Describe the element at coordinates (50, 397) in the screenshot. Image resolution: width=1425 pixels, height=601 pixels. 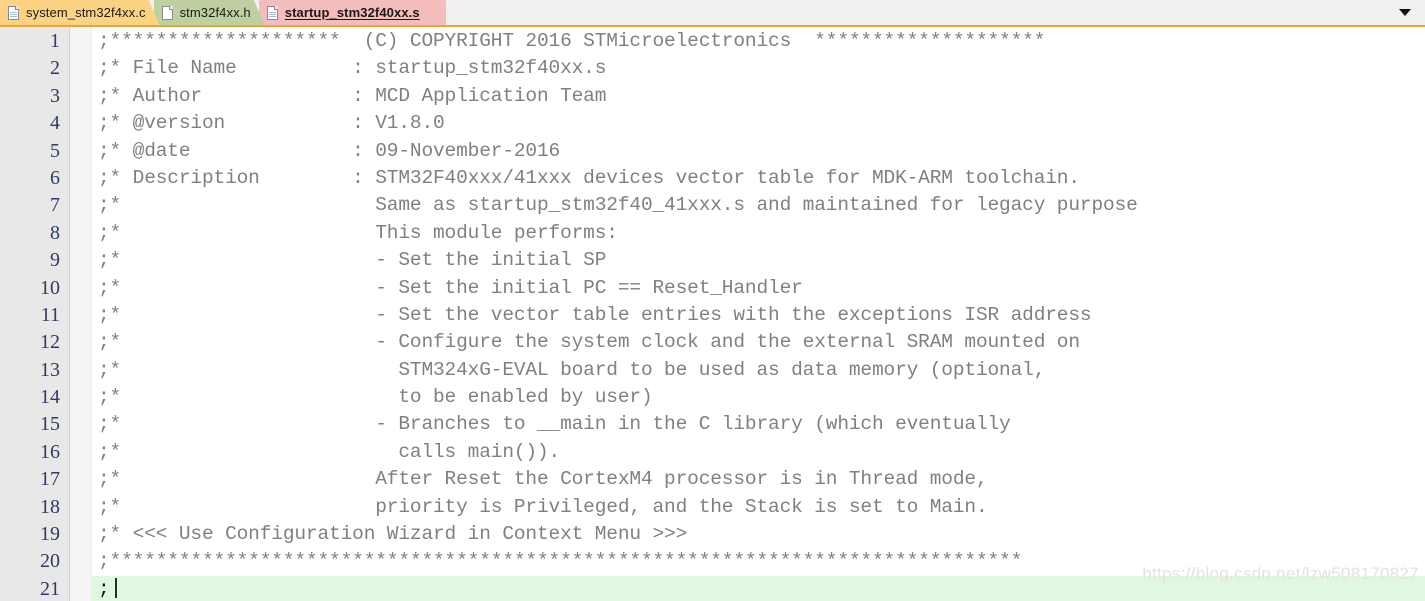
I see `line-number: 14` at that location.